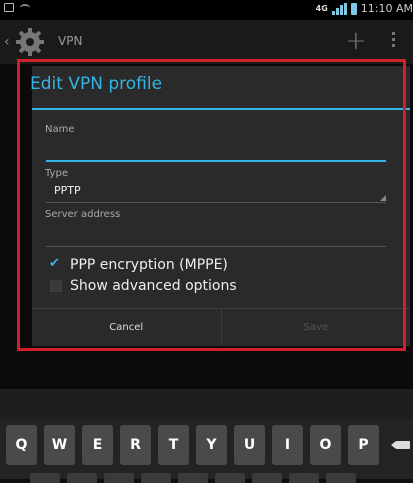  Describe the element at coordinates (25, 7) in the screenshot. I see `wifi-icon` at that location.